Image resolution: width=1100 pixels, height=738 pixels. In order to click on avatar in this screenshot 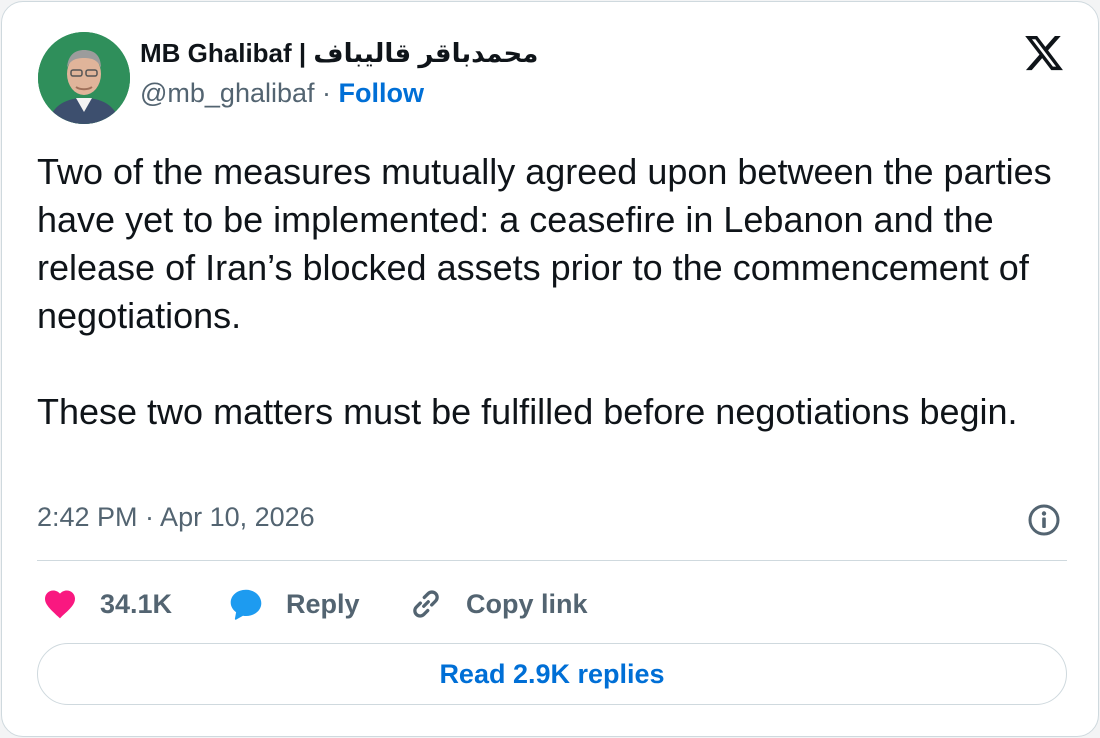, I will do `click(84, 78)`.